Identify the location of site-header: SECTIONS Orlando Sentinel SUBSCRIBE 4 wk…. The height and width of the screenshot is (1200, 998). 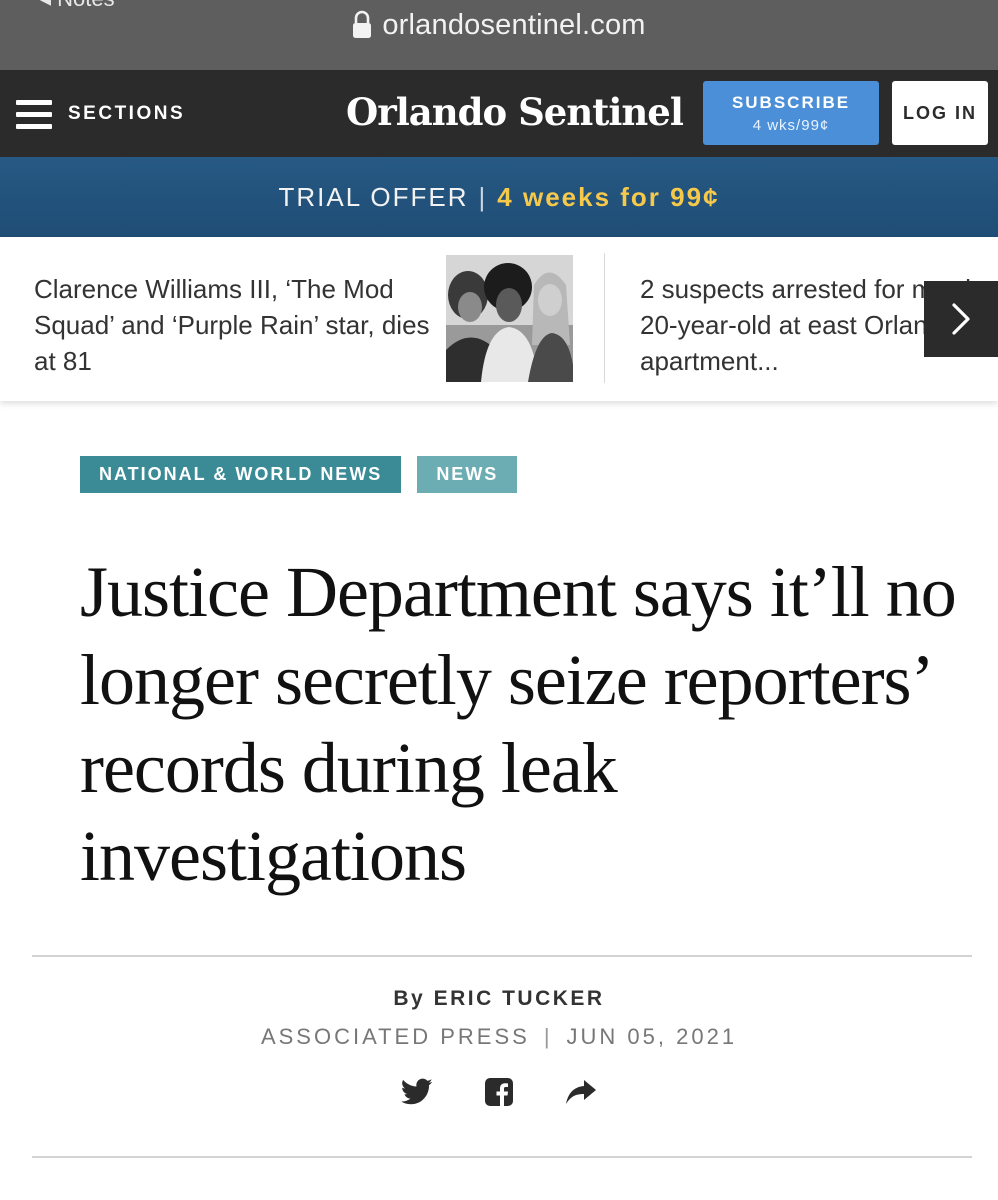
(499, 113).